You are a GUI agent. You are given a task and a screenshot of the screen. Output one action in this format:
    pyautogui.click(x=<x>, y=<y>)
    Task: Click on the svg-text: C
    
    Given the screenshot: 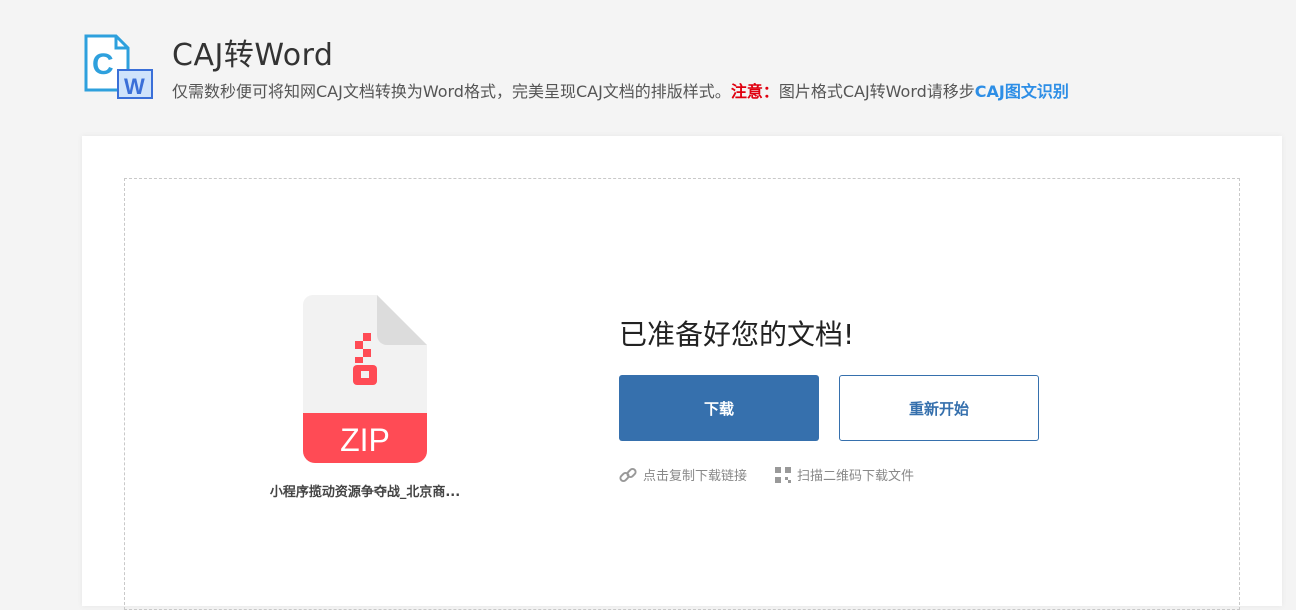 What is the action you would take?
    pyautogui.click(x=103, y=64)
    